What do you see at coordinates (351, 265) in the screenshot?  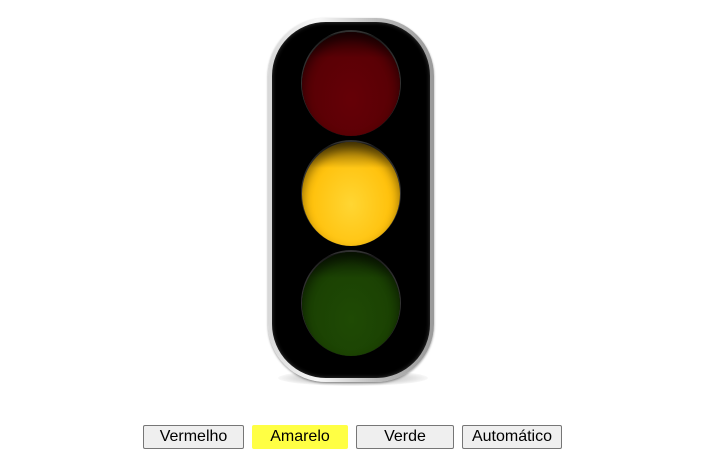 I see `green-lamp-visor` at bounding box center [351, 265].